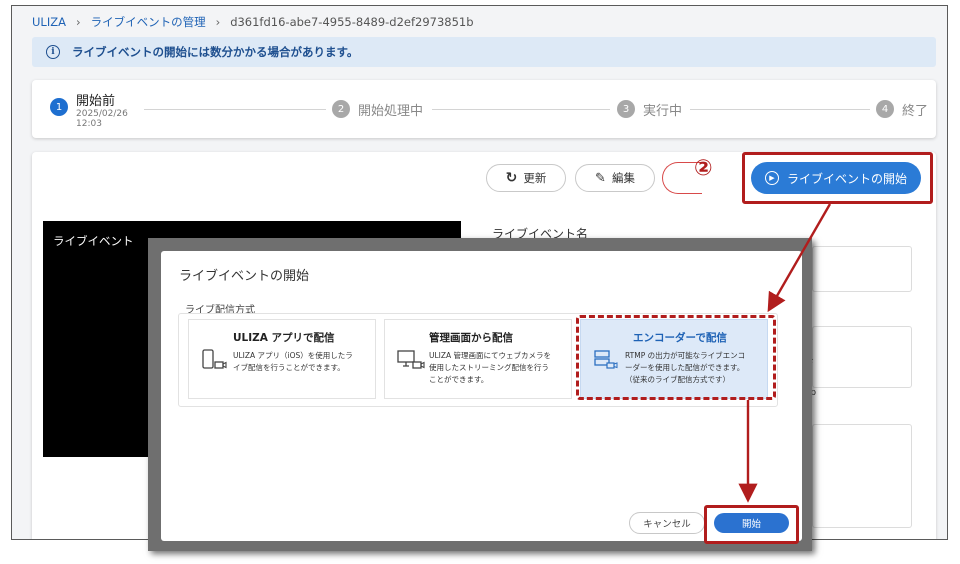 Image resolution: width=960 pixels, height=564 pixels. Describe the element at coordinates (799, 258) in the screenshot. I see `arrow-to-encoder-option` at that location.